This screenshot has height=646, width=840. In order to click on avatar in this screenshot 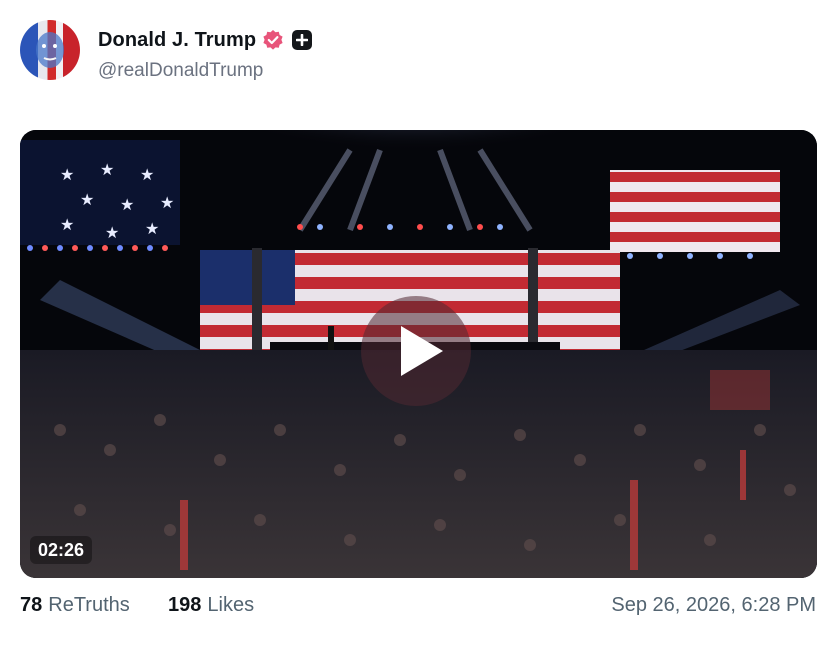, I will do `click(50, 50)`.